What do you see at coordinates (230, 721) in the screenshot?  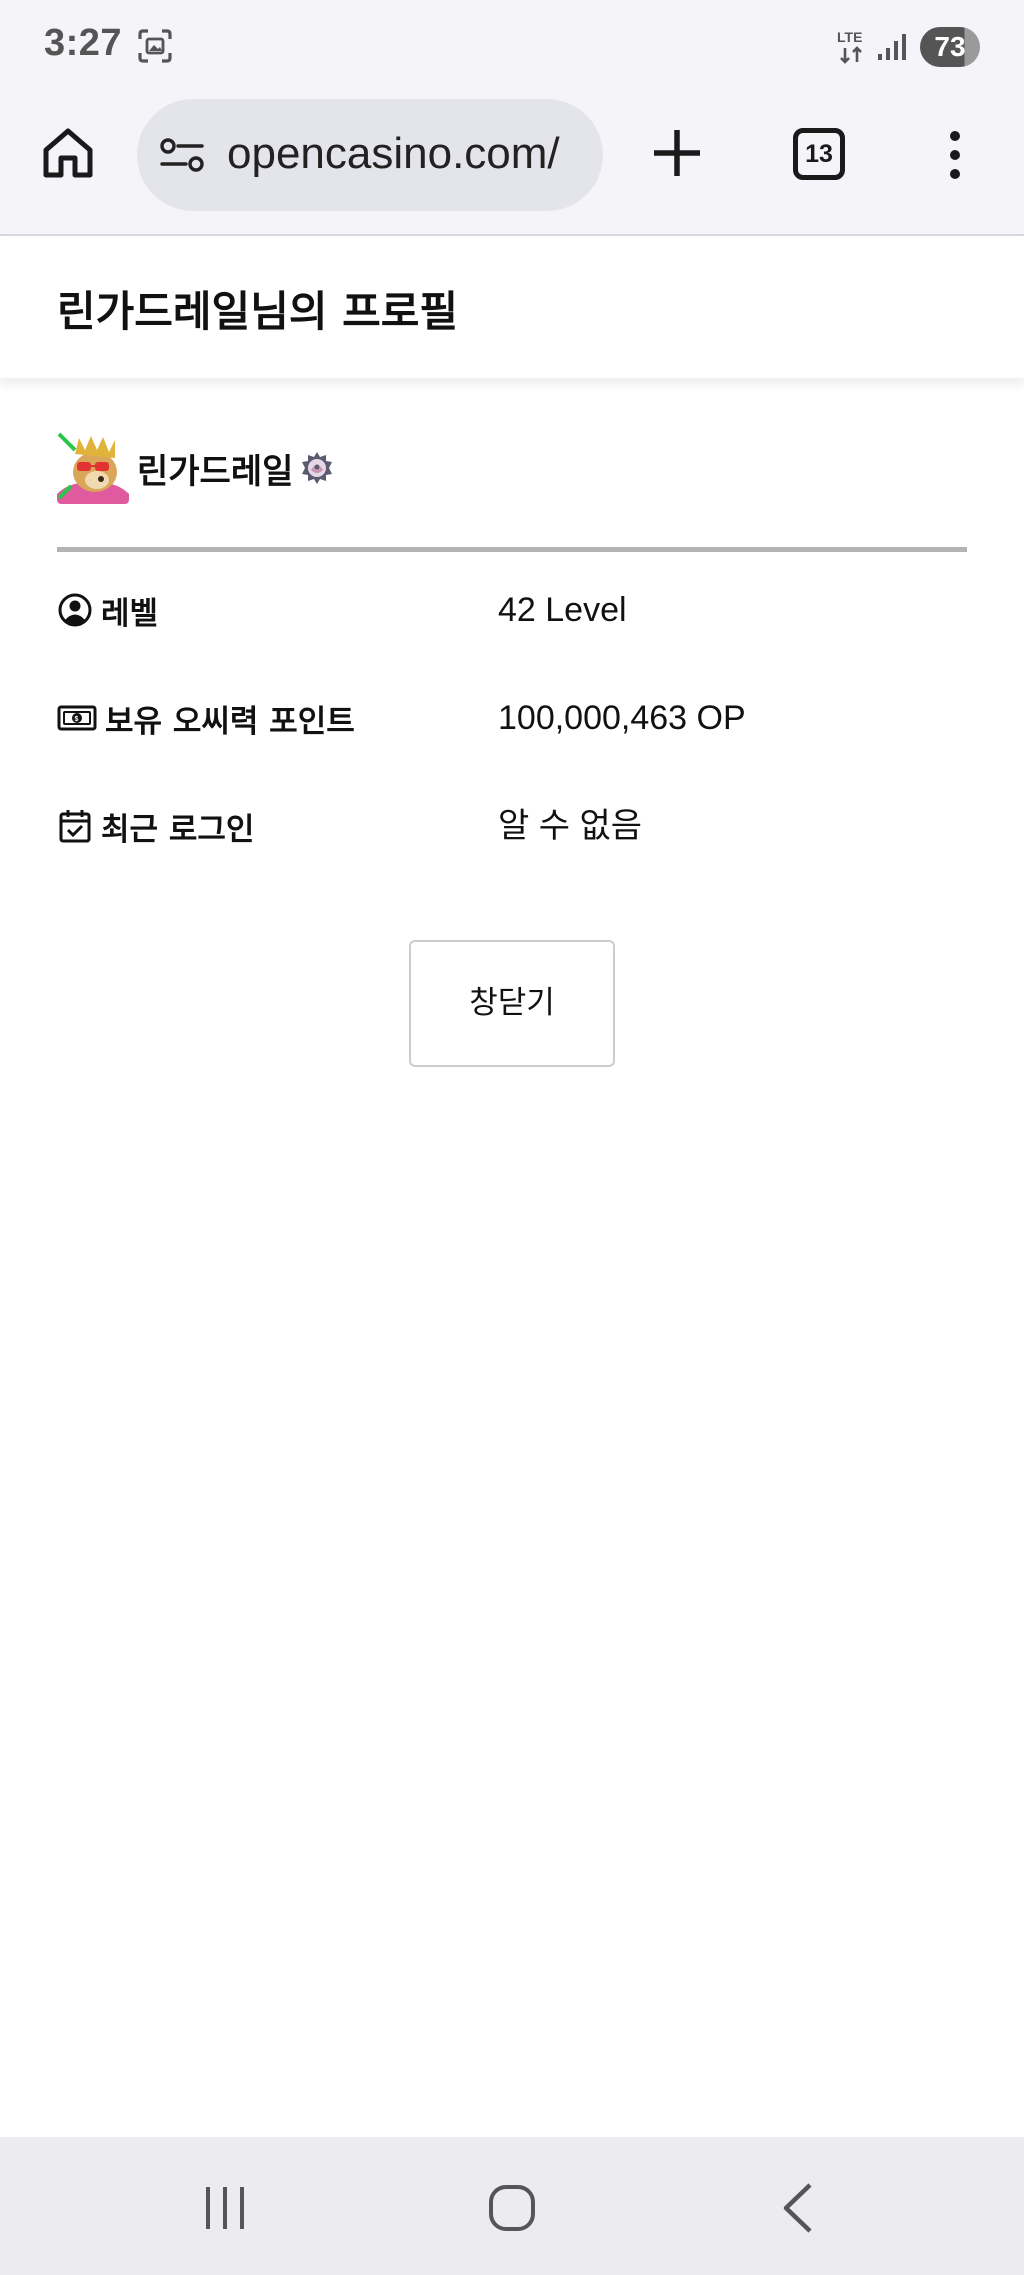 I see `points-label-text: 보유 오씨력 포인트` at bounding box center [230, 721].